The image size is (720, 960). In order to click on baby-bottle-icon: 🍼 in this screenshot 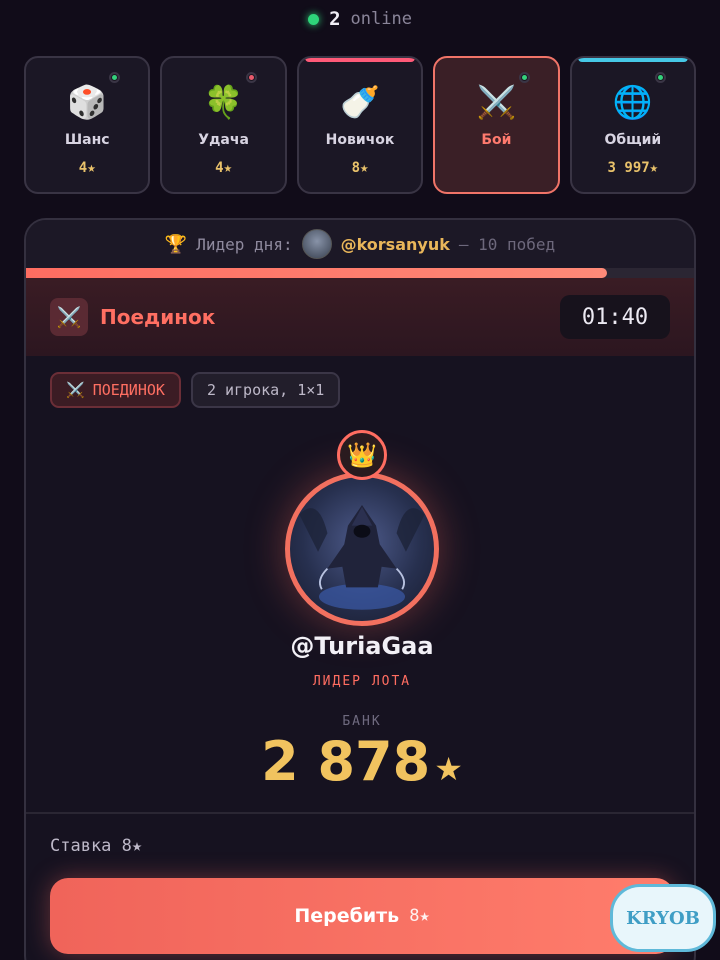, I will do `click(360, 102)`.